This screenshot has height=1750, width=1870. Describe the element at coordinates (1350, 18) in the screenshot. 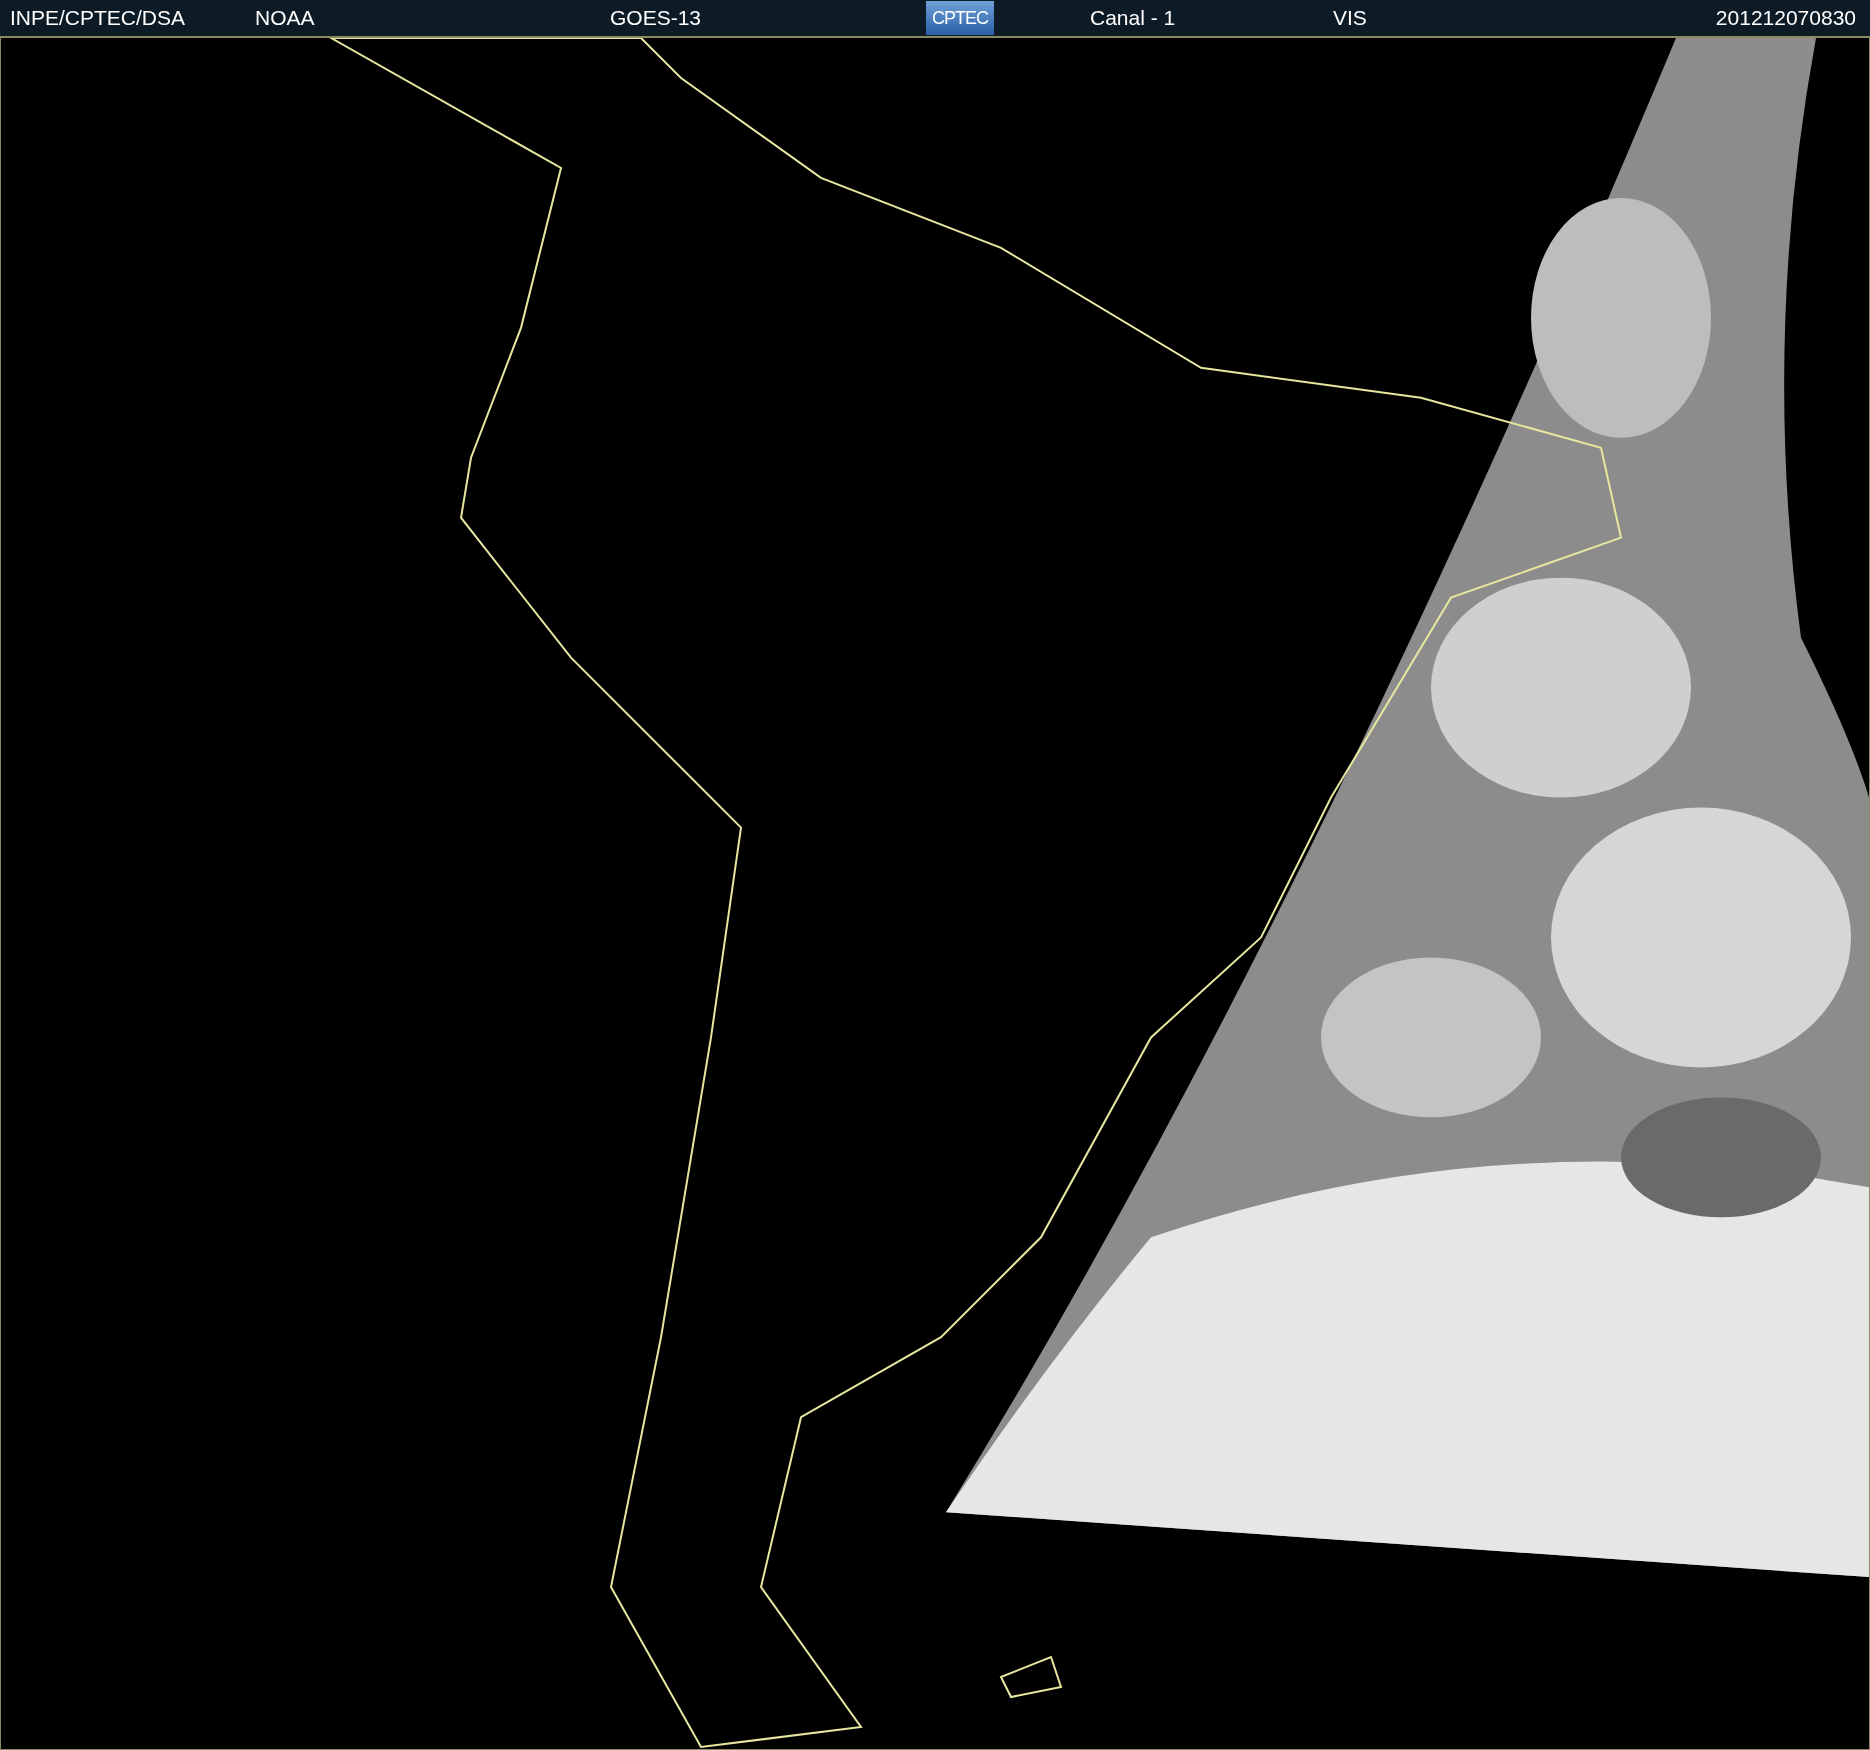

I see `band-label: VIS` at that location.